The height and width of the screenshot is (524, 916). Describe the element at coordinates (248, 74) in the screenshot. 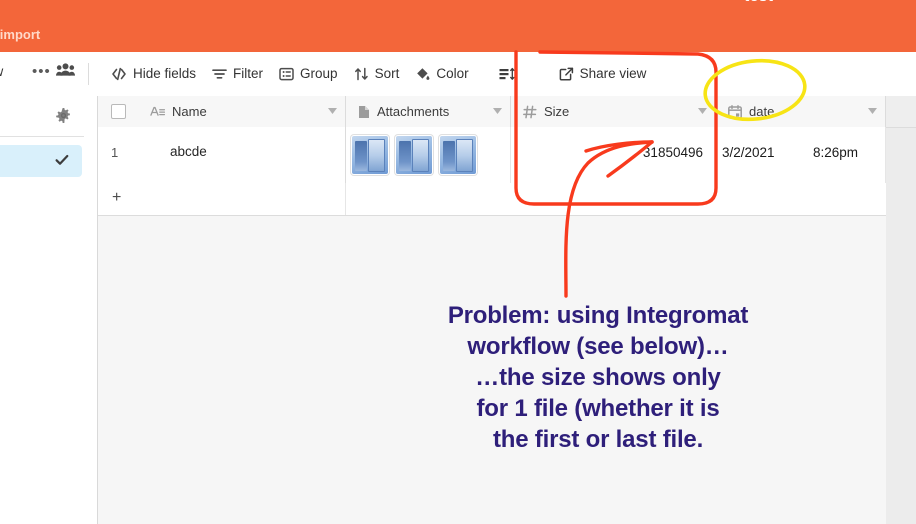

I see `filter-label: Filter` at that location.